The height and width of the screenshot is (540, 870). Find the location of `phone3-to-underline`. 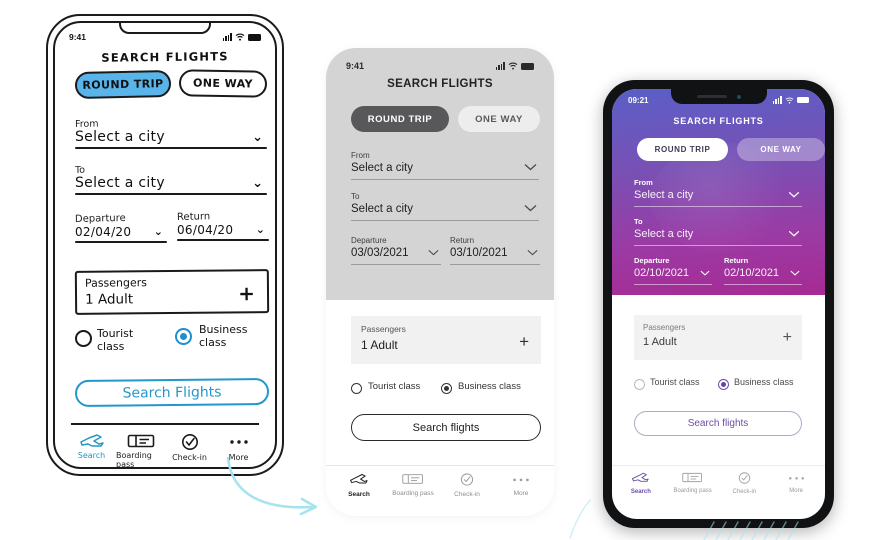

phone3-to-underline is located at coordinates (718, 245).